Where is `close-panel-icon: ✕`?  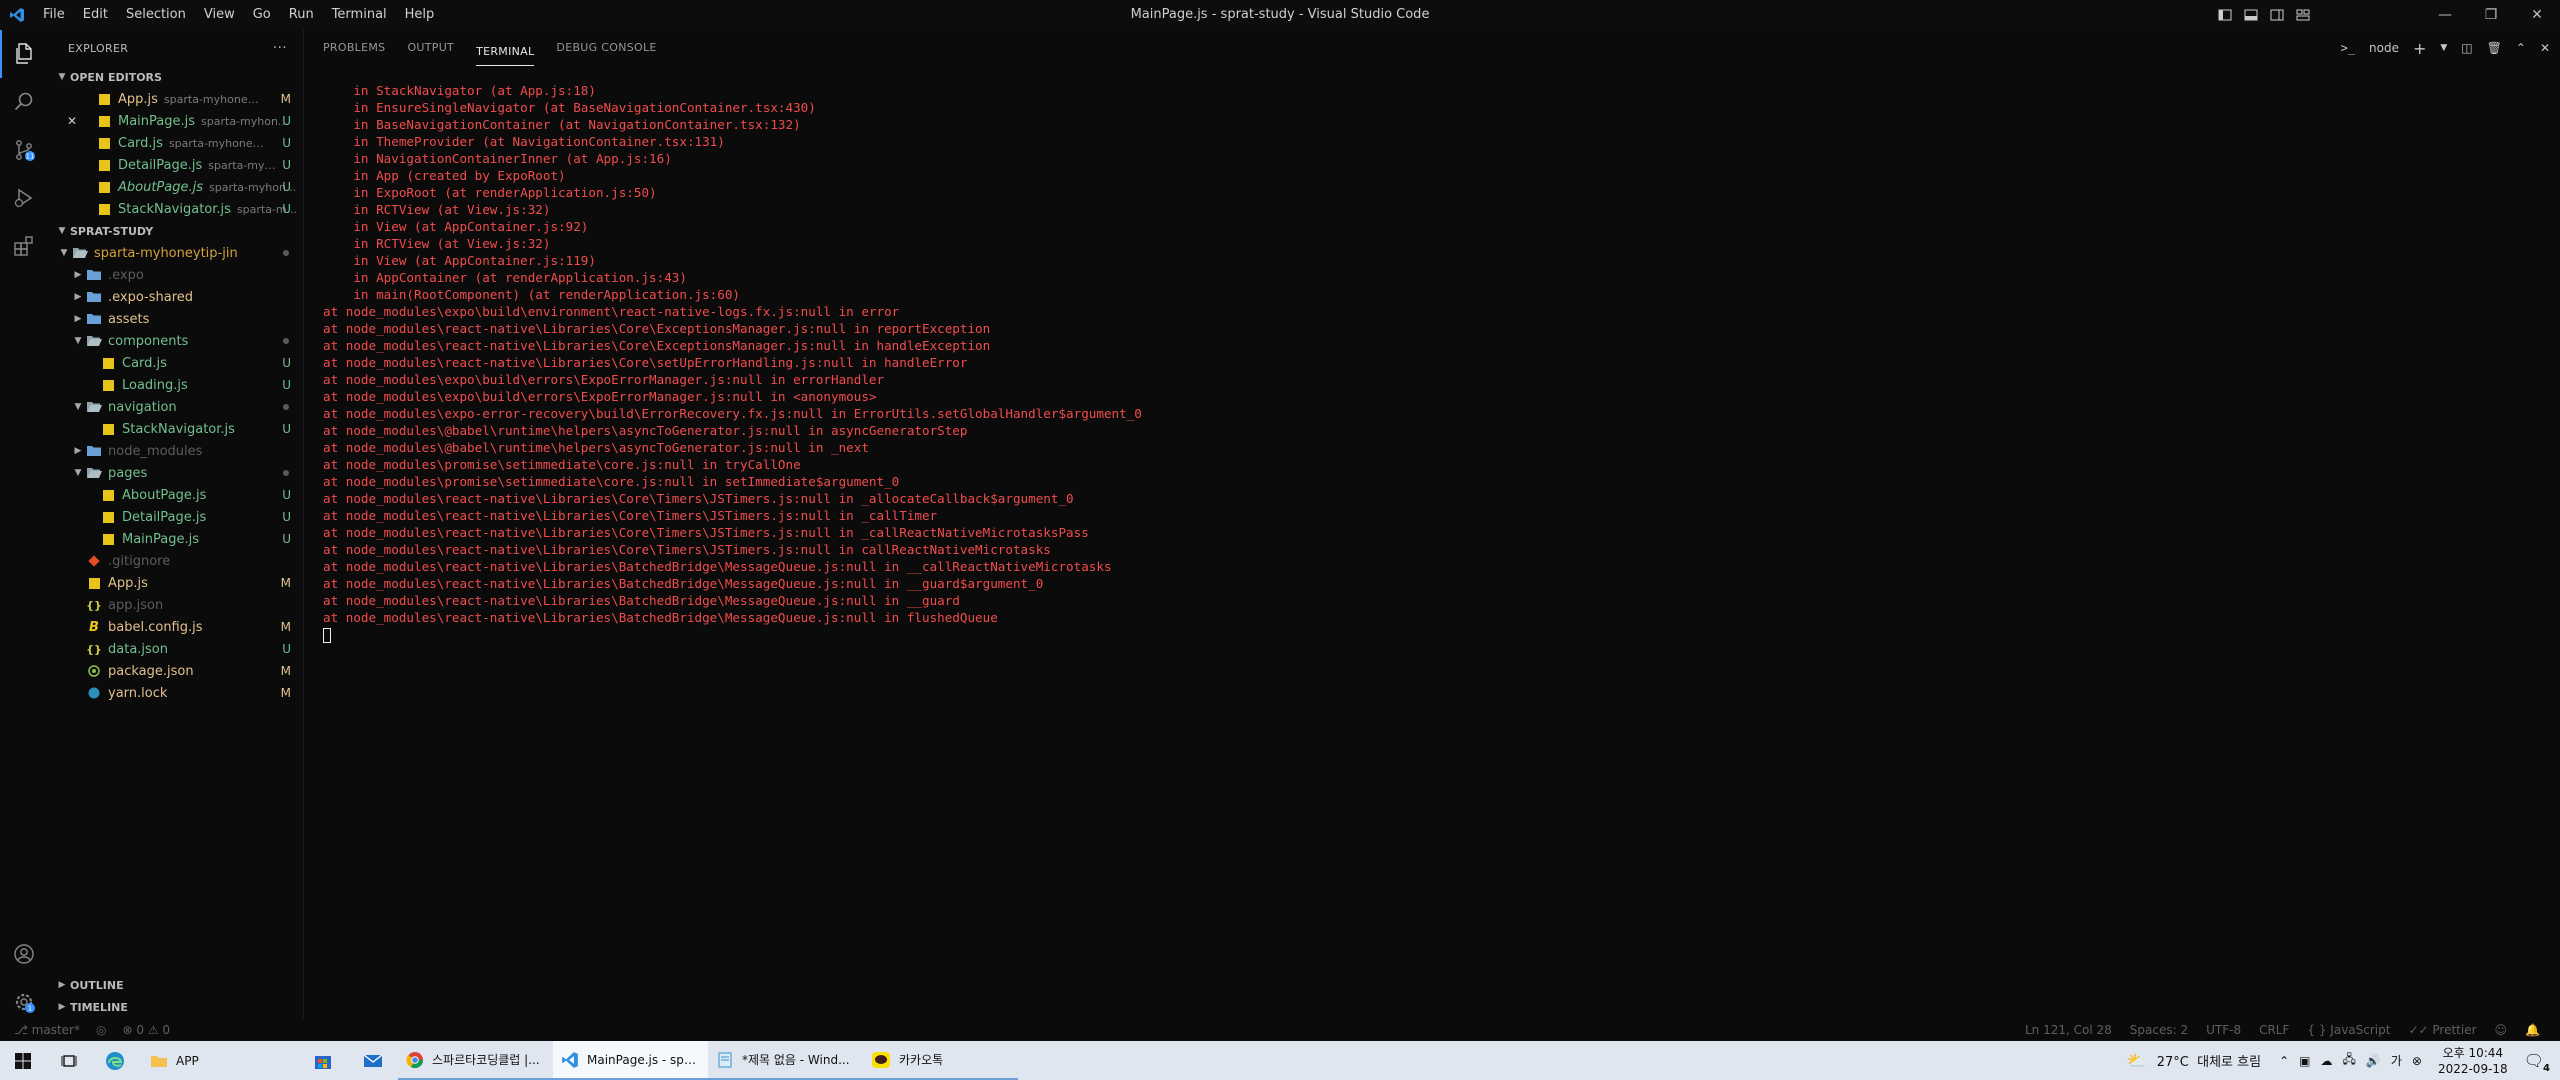
close-panel-icon: ✕ is located at coordinates (2545, 48).